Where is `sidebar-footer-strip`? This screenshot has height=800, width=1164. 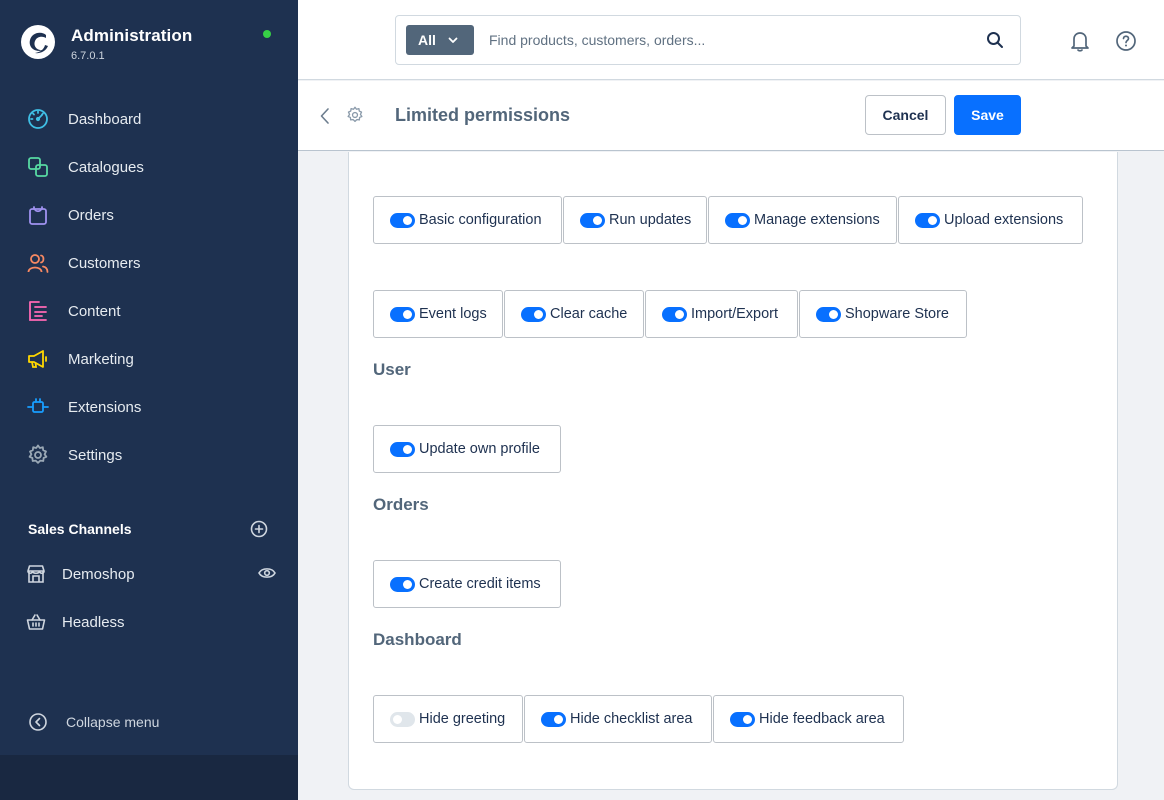 sidebar-footer-strip is located at coordinates (149, 777).